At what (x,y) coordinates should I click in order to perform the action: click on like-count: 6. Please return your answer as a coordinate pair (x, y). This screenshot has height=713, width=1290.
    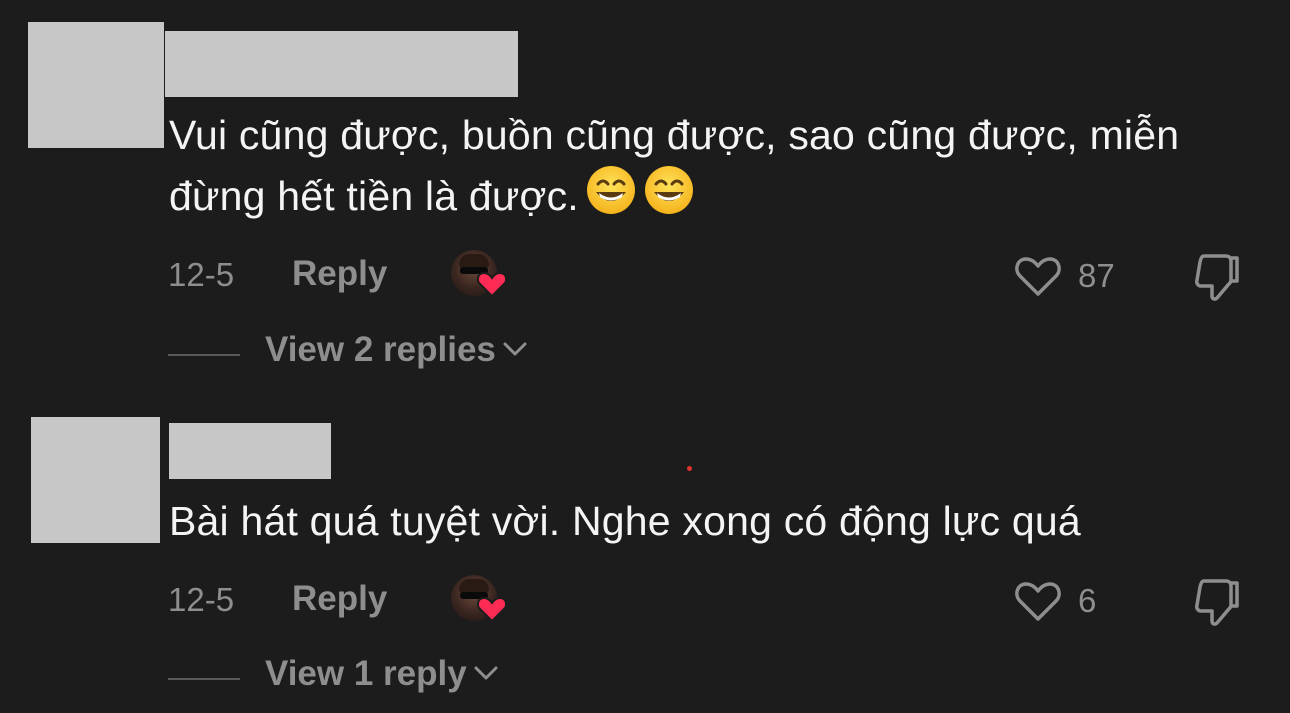
    Looking at the image, I should click on (1087, 600).